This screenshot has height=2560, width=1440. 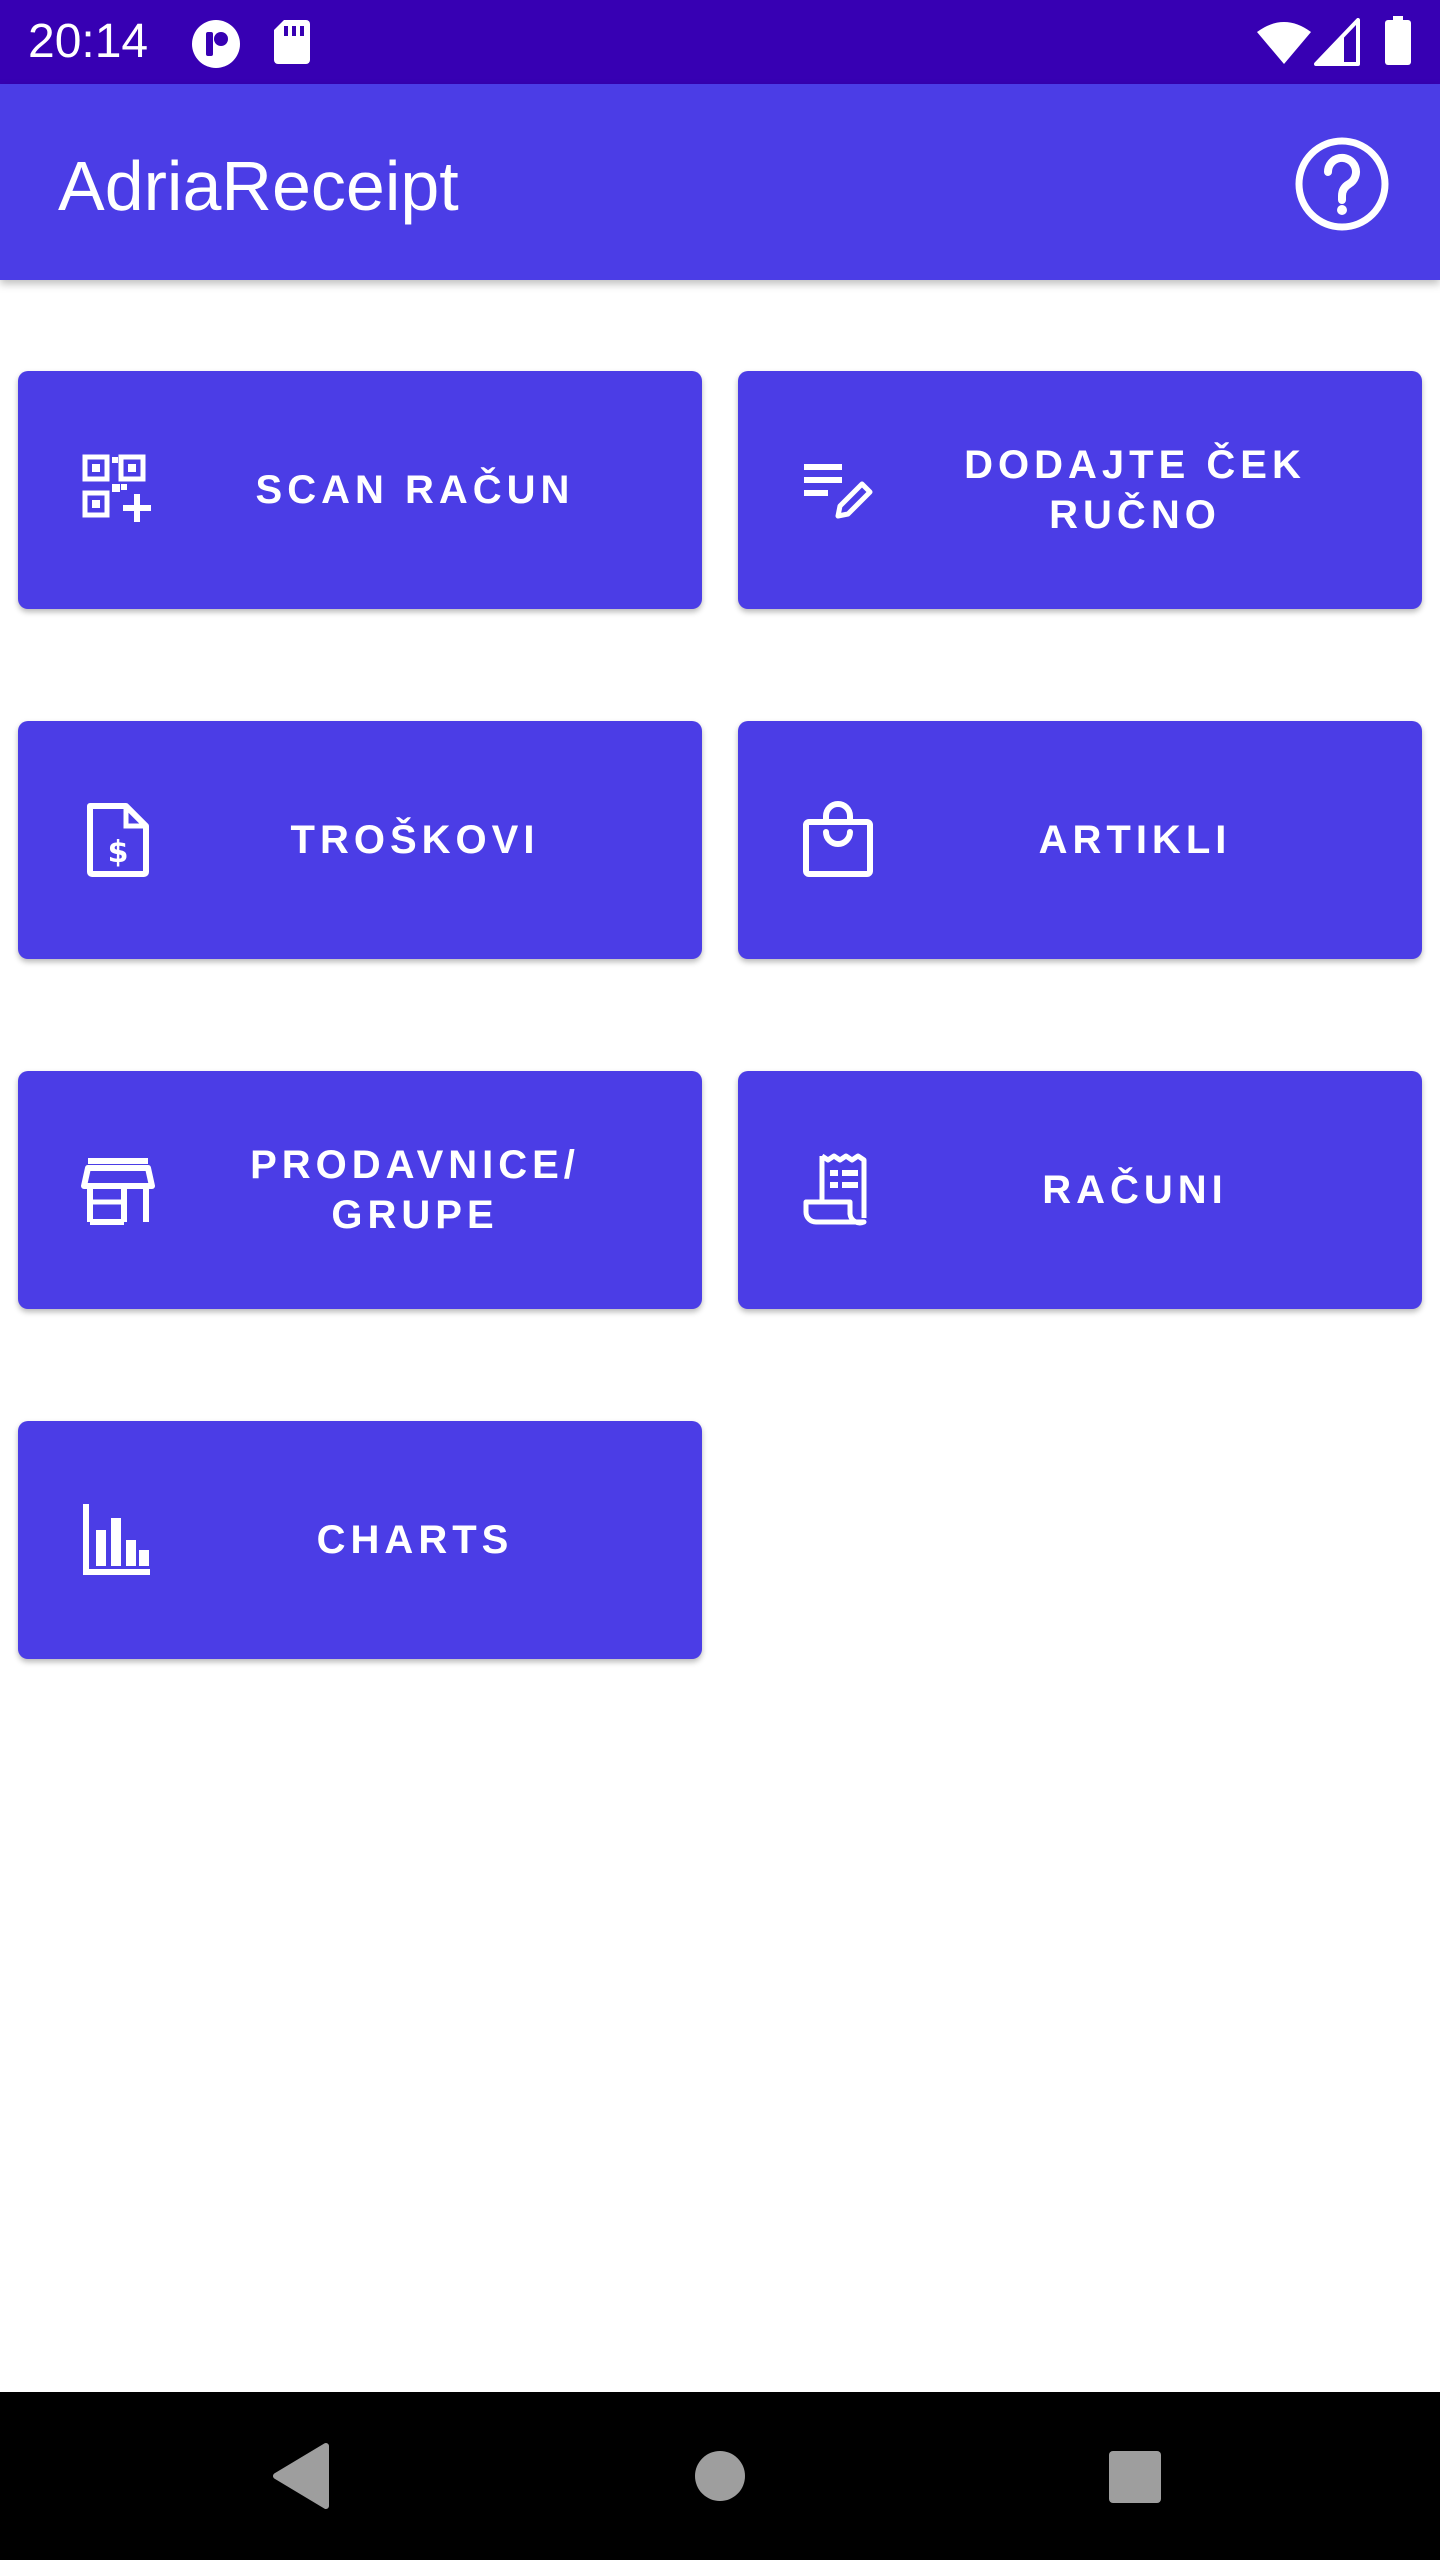 What do you see at coordinates (1135, 840) in the screenshot?
I see `articles-label: ARTIKLI` at bounding box center [1135, 840].